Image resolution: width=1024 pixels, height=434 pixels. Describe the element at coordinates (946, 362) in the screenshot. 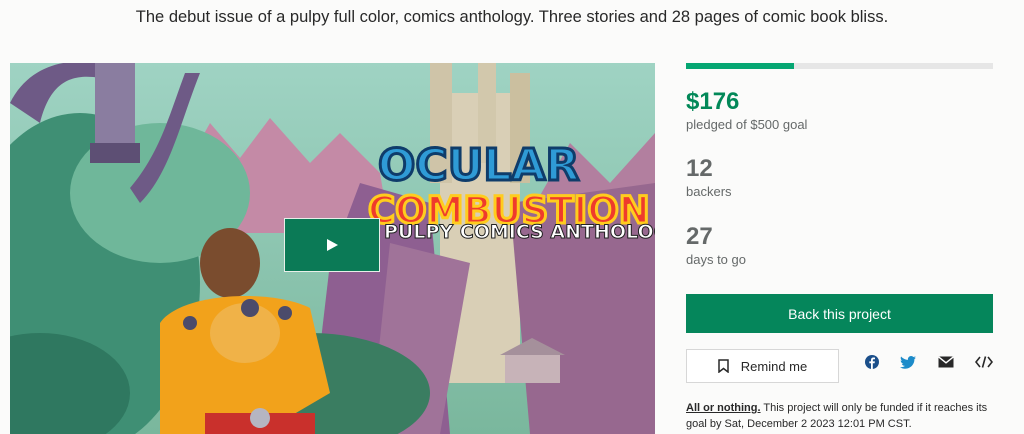

I see `email-icon` at that location.